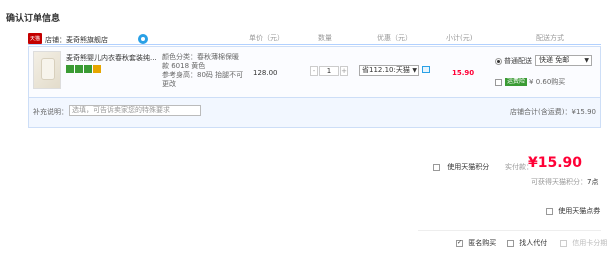 Image resolution: width=610 pixels, height=269 pixels. I want to click on anonymous-purchase: 匿名购买, so click(476, 243).